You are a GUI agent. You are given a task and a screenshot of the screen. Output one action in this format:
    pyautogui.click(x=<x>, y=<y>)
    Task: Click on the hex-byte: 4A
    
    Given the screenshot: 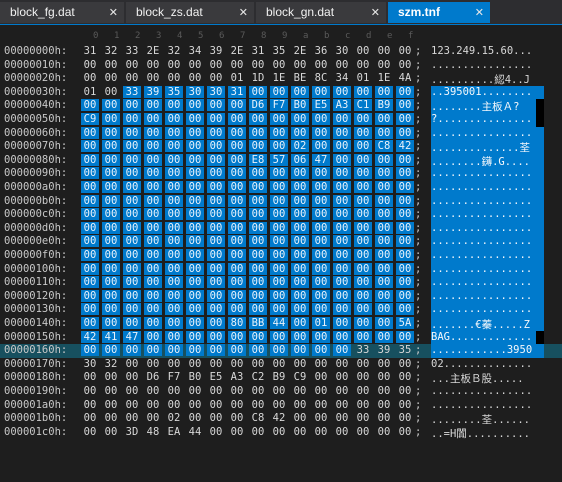 What is the action you would take?
    pyautogui.click(x=405, y=78)
    